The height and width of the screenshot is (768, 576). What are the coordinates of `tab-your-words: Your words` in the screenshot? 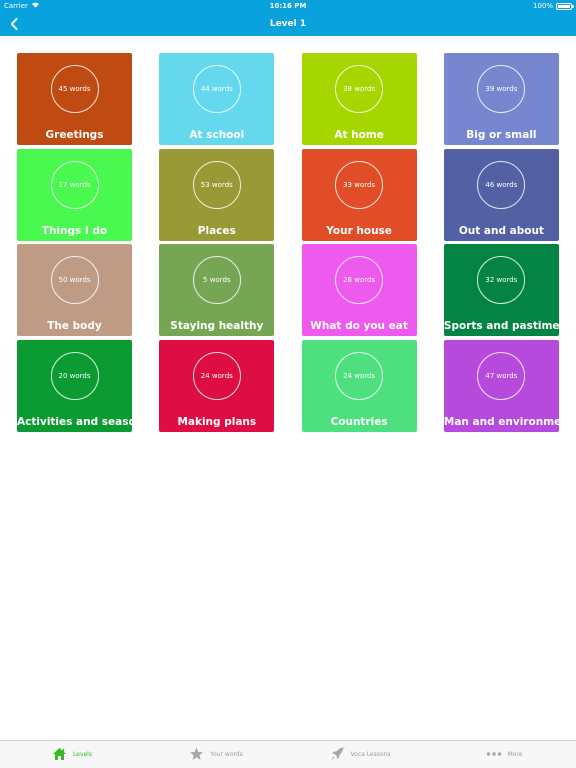 It's located at (216, 754).